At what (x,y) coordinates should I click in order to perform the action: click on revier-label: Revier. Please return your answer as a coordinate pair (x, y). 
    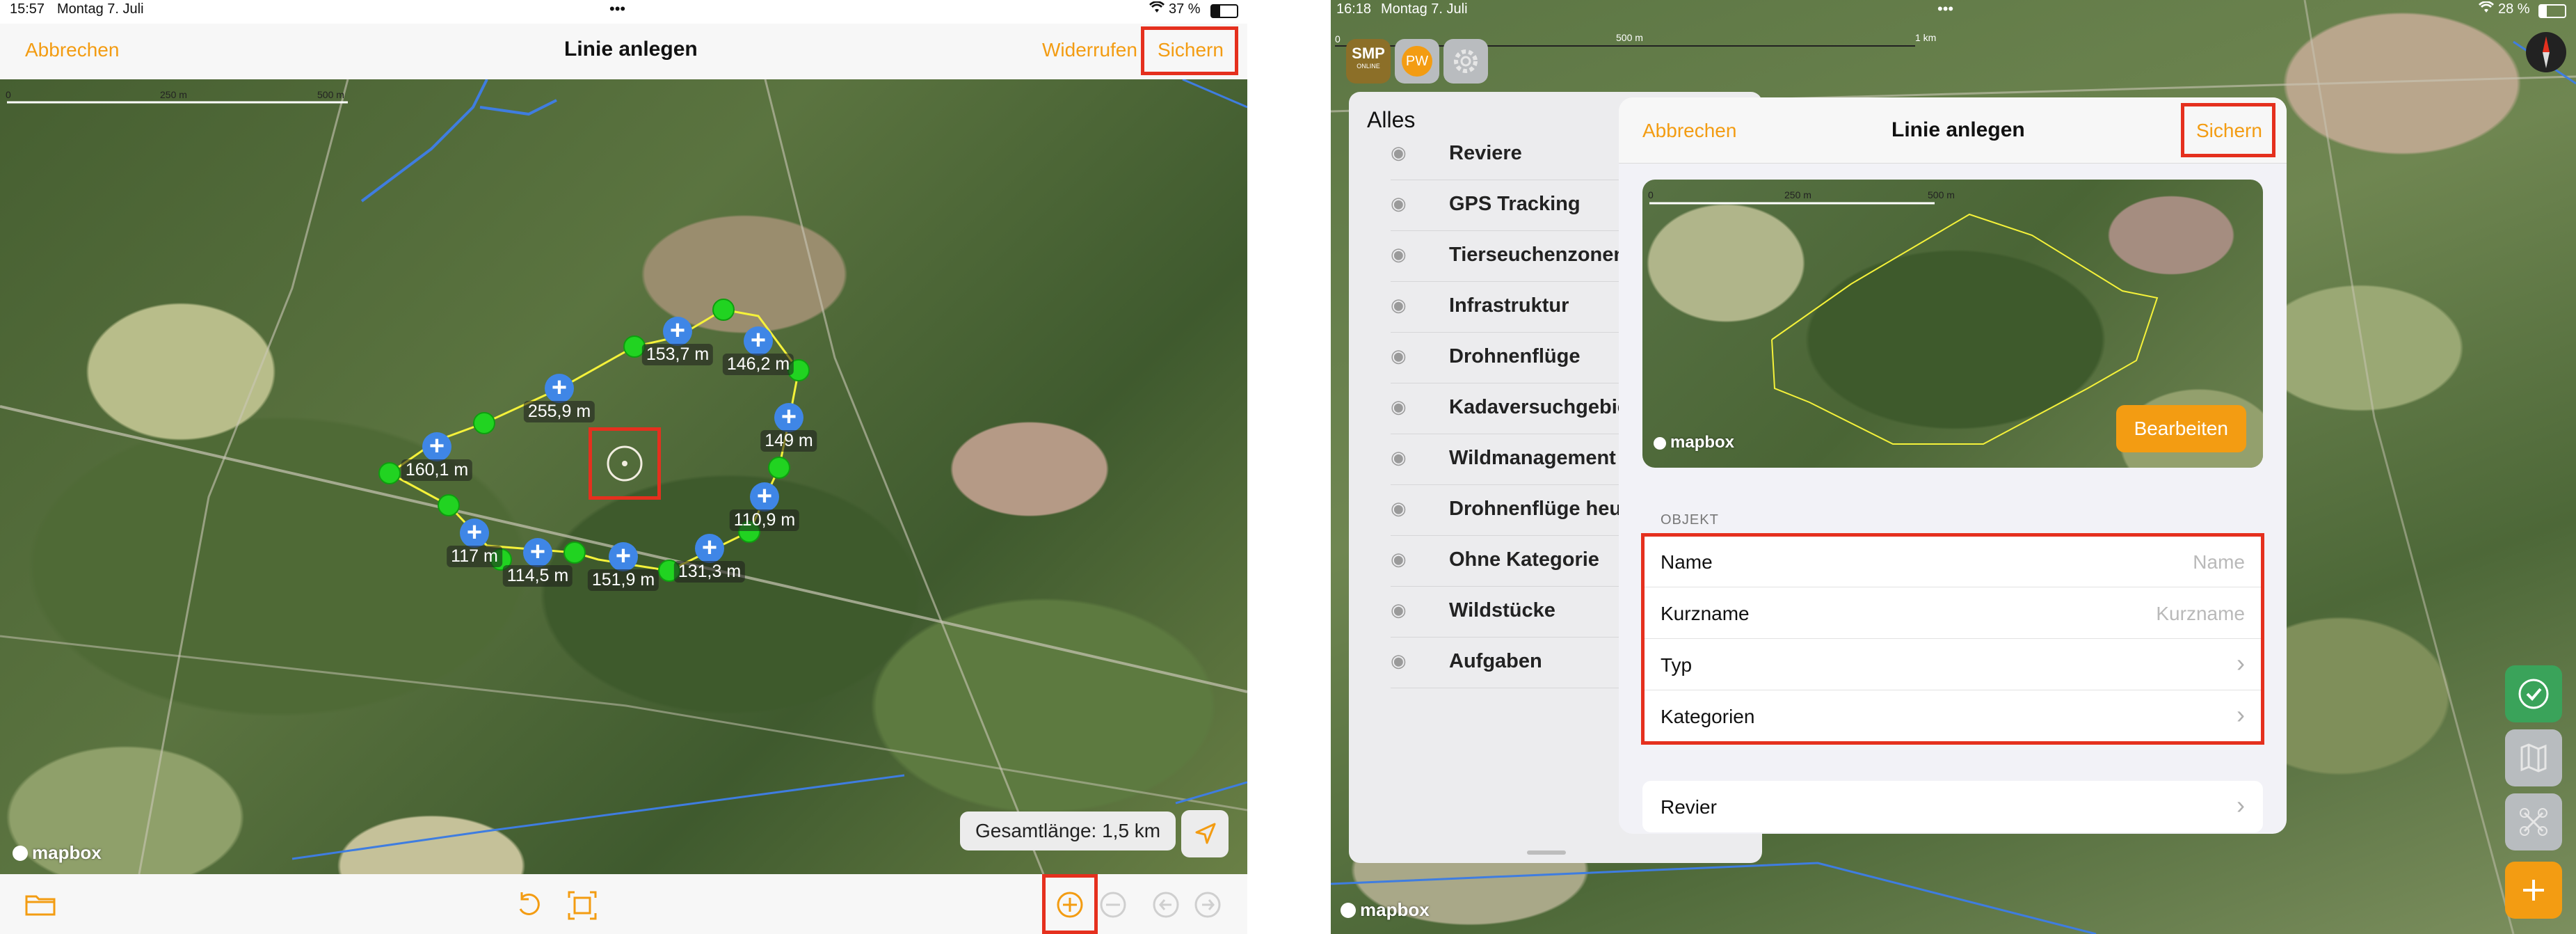
    Looking at the image, I should click on (1689, 807).